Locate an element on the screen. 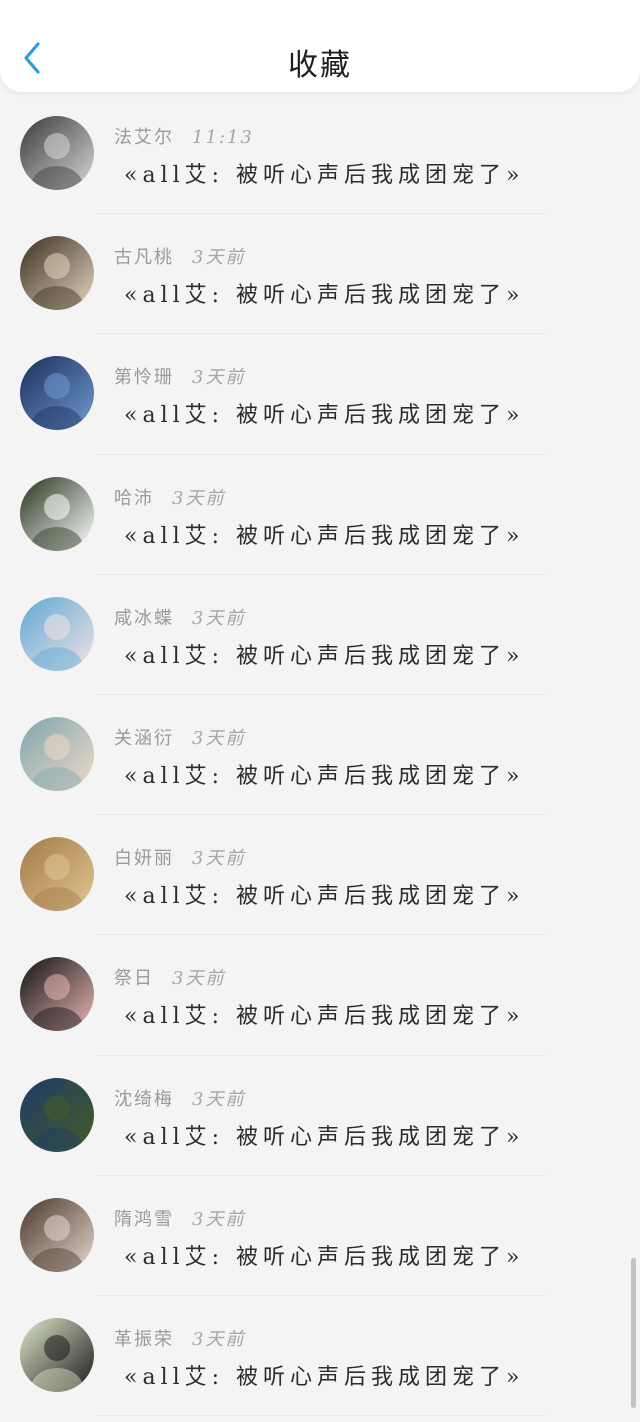  list-item: 关涵衍 3天前 «all艾: 被听心声后我成团宠了» is located at coordinates (320, 761).